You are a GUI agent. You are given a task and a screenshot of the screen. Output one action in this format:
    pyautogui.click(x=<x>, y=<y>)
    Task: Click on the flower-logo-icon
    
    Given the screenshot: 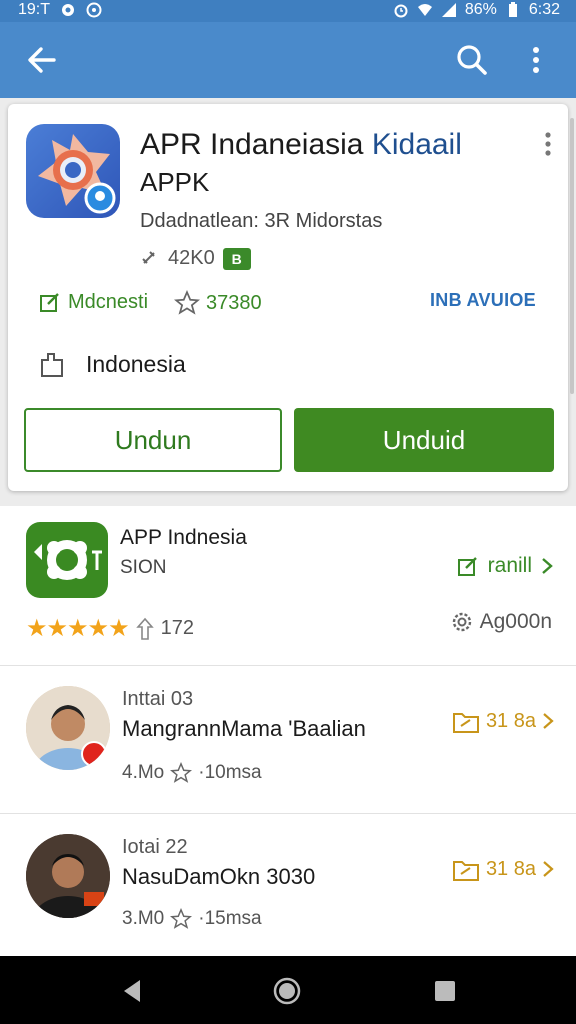 What is the action you would take?
    pyautogui.click(x=68, y=560)
    